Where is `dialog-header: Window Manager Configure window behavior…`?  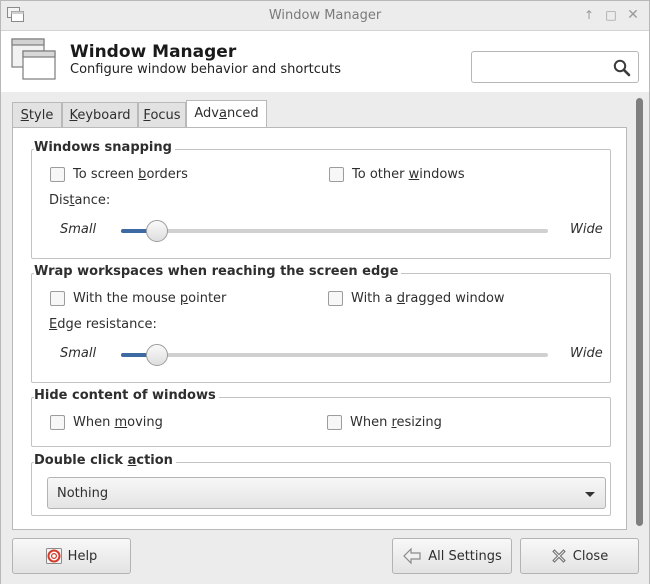
dialog-header: Window Manager Configure window behavior… is located at coordinates (325, 62).